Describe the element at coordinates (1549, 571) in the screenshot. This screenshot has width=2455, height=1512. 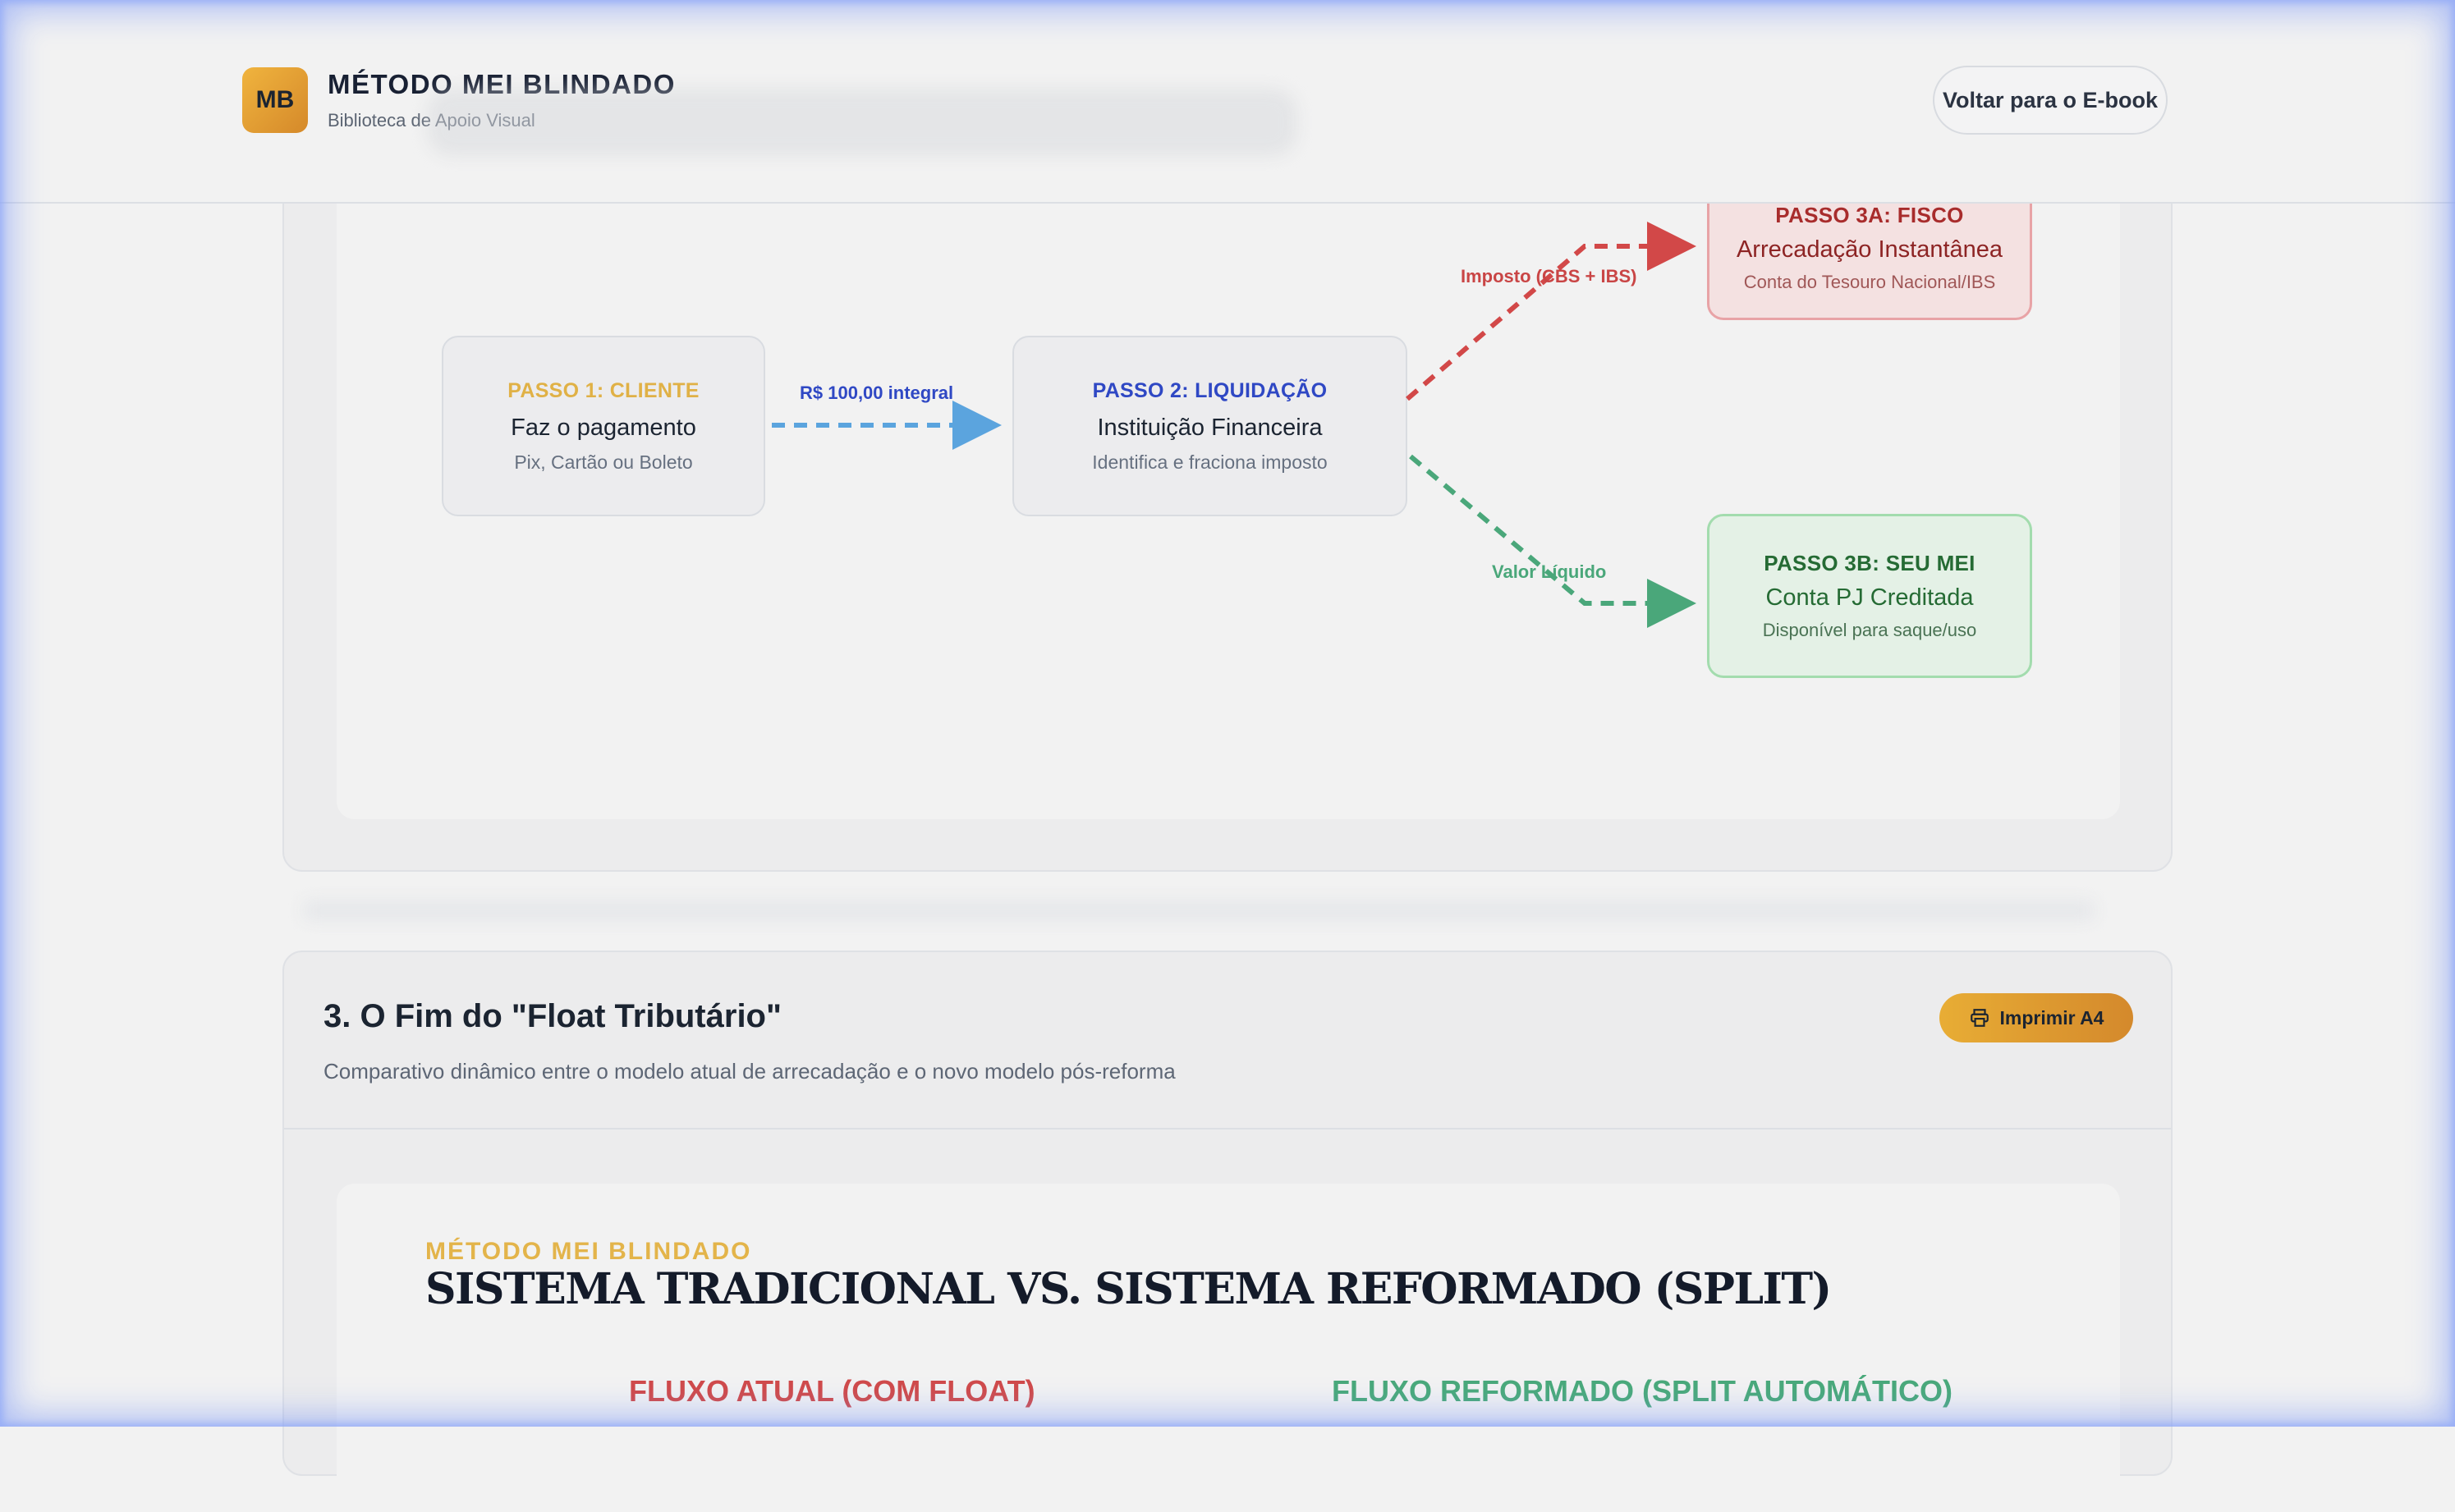
I see `net-value-label: Valor Líquido` at that location.